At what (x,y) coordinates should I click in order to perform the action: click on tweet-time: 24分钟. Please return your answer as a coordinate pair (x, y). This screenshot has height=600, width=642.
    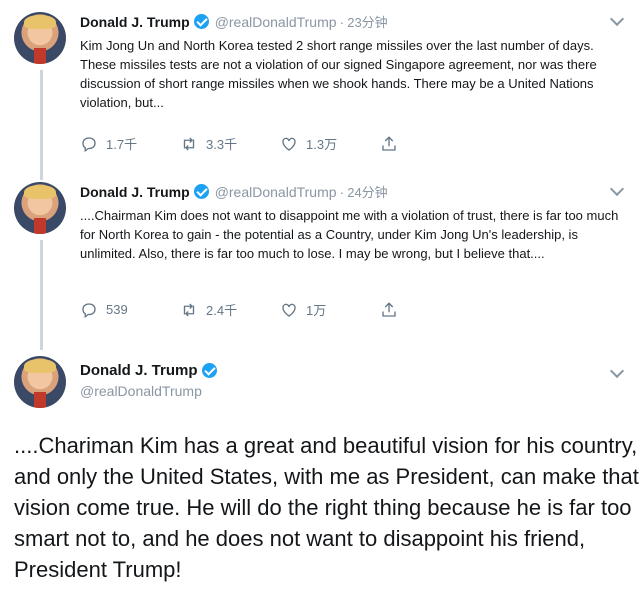
    Looking at the image, I should click on (367, 191).